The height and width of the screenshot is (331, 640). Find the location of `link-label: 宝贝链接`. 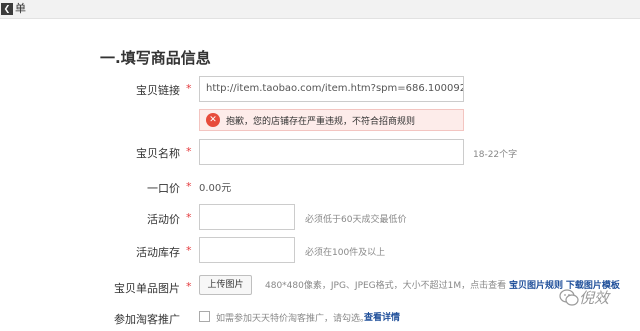

link-label: 宝贝链接 is located at coordinates (158, 90).